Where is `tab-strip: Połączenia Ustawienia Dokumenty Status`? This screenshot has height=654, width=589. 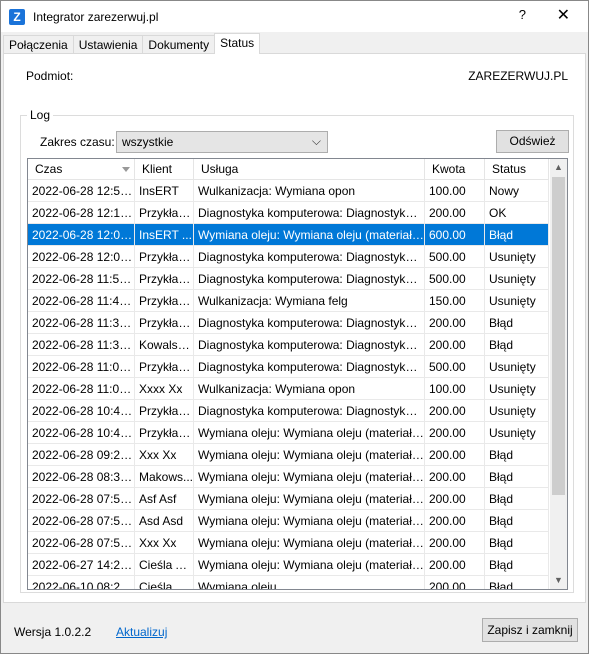 tab-strip: Połączenia Ustawienia Dokumenty Status is located at coordinates (132, 43).